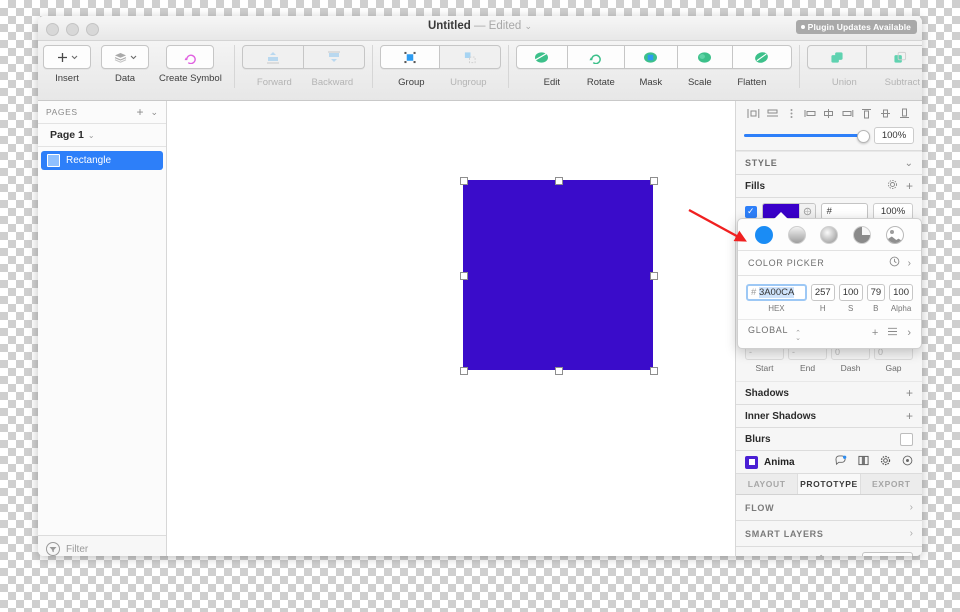 This screenshot has width=960, height=612. What do you see at coordinates (856, 27) in the screenshot?
I see `plugin-updates-badge: Plugin Updates Available` at bounding box center [856, 27].